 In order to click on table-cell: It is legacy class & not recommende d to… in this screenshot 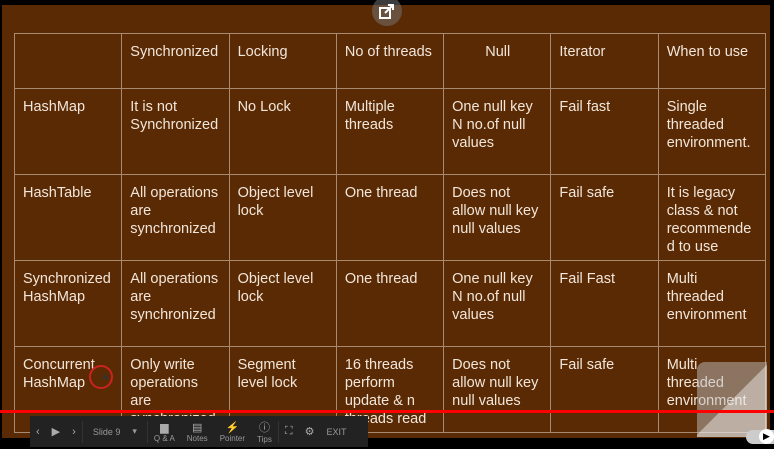, I will do `click(712, 217)`.